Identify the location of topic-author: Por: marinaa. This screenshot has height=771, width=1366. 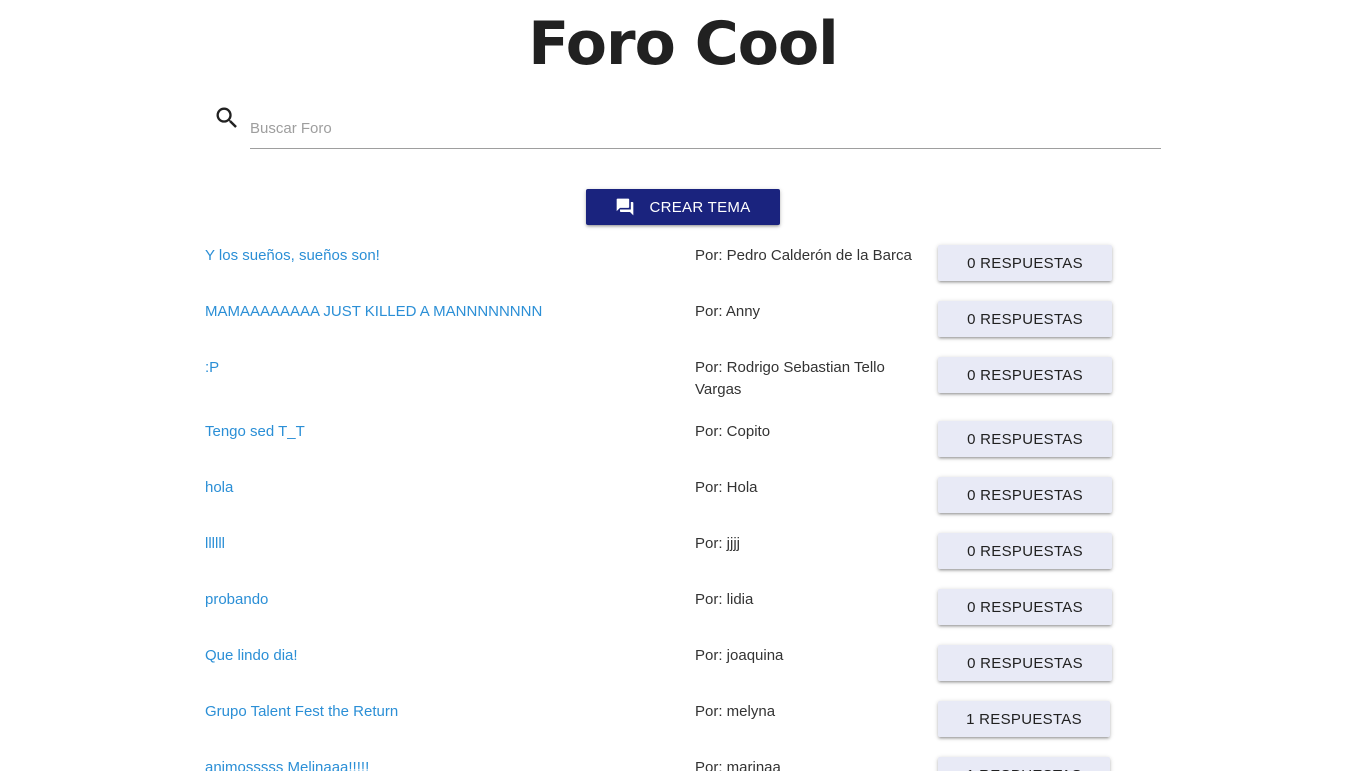
(738, 765).